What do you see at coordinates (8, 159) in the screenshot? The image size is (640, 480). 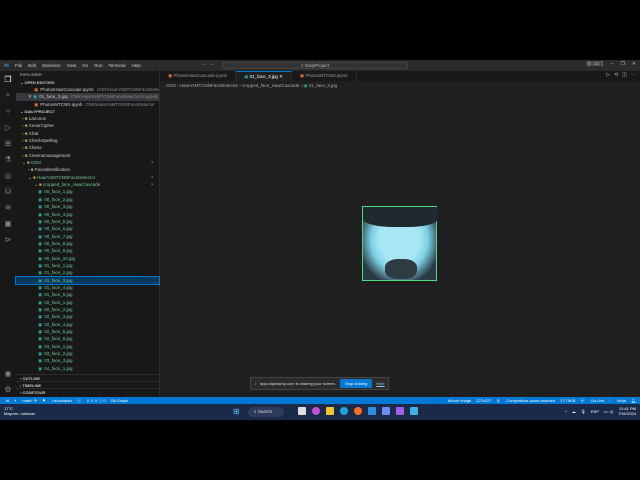 I see `testing-icon: ⚗` at bounding box center [8, 159].